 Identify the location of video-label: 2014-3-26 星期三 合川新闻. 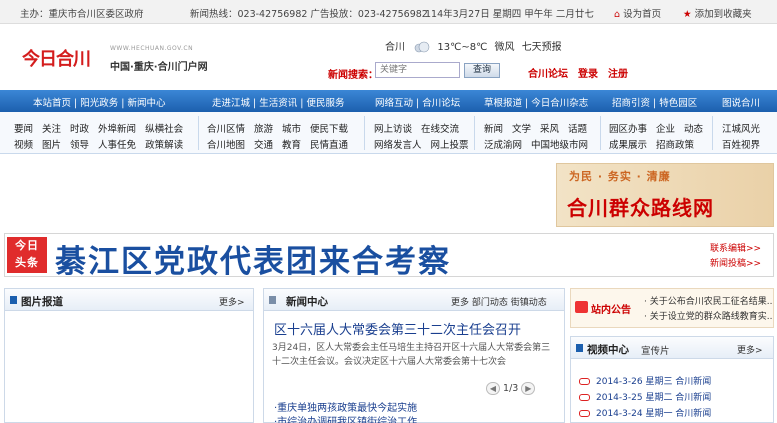
(654, 382).